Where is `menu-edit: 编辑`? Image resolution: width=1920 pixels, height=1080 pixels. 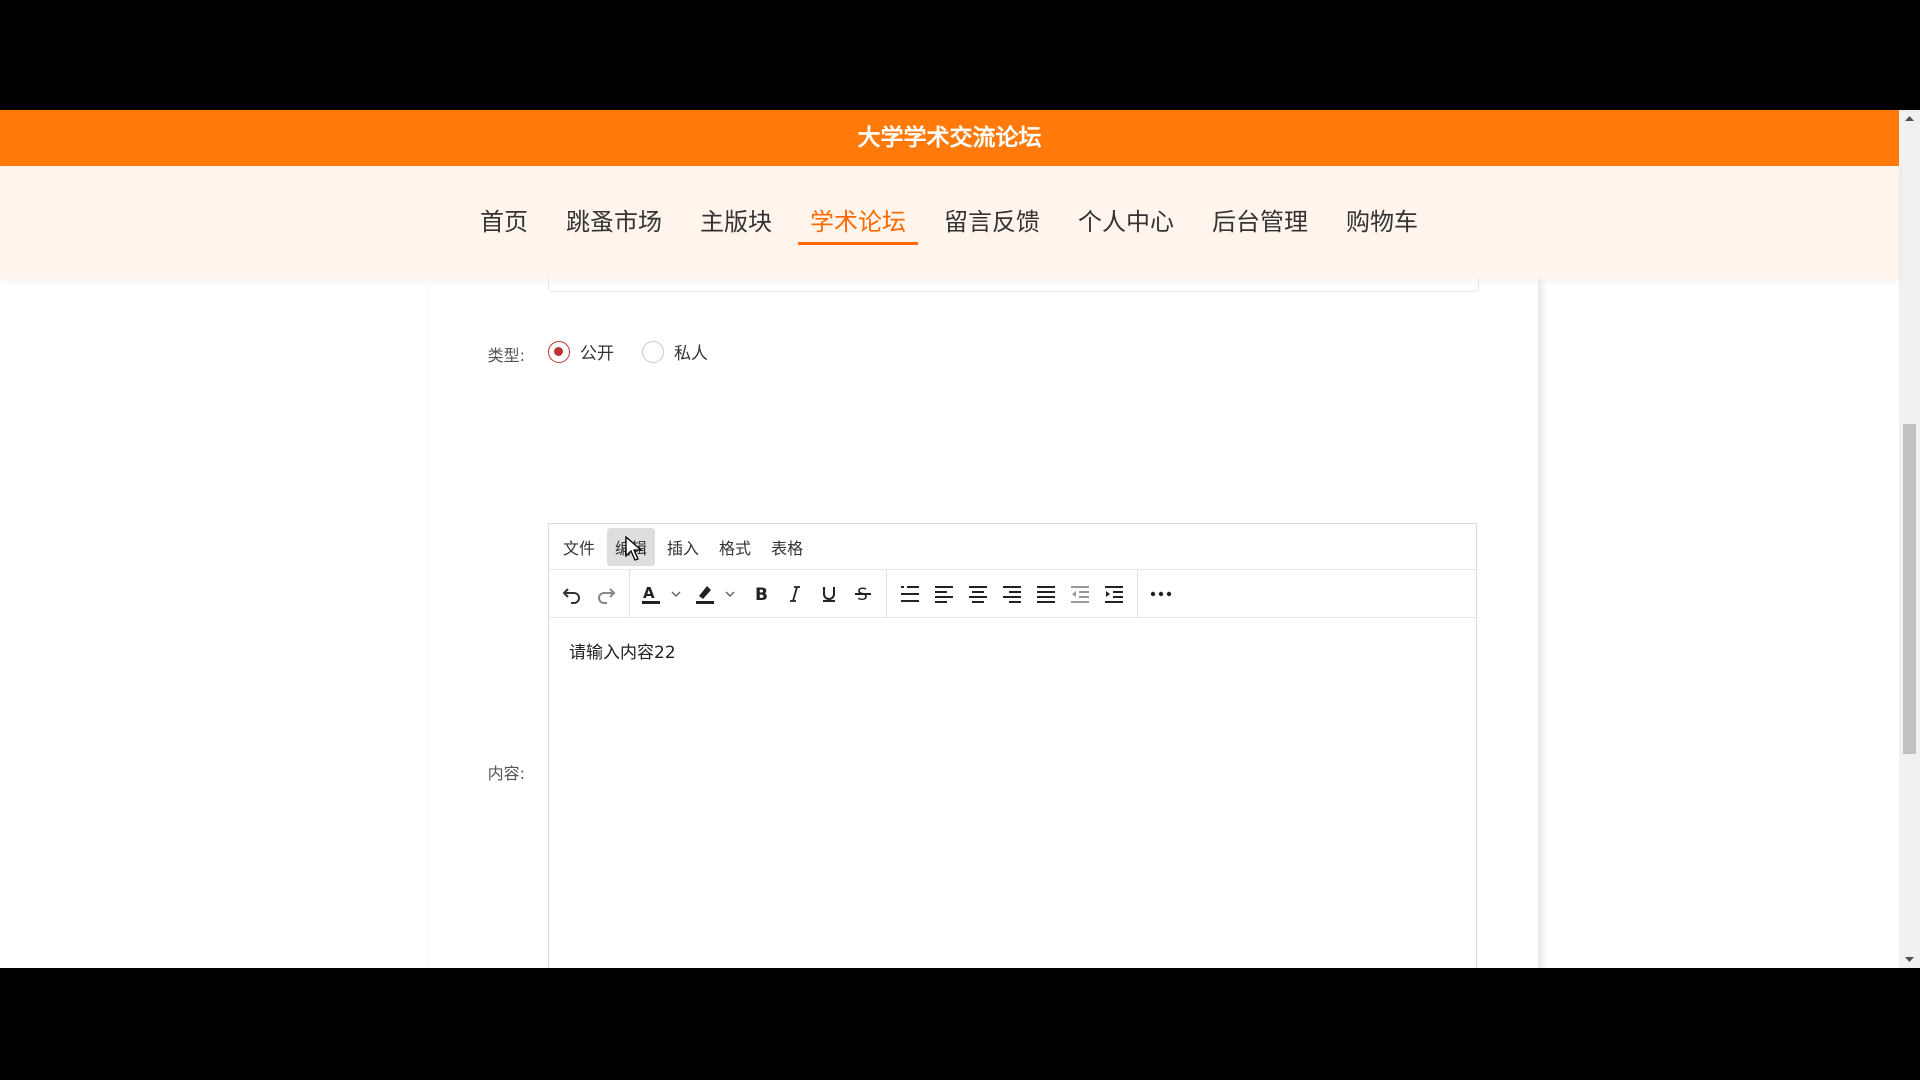 menu-edit: 编辑 is located at coordinates (631, 546).